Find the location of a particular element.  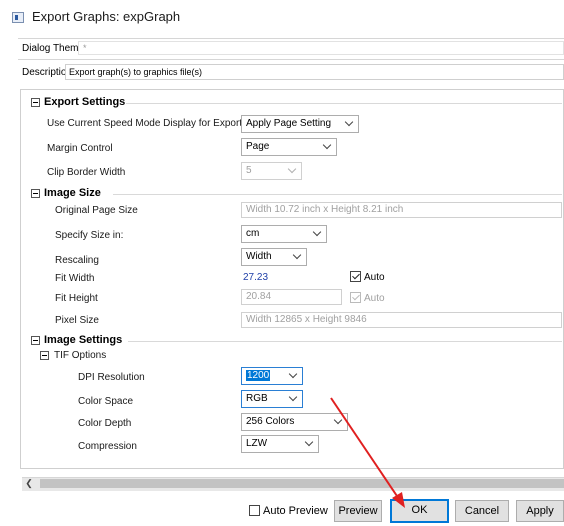

fit-width-auto-checkbox is located at coordinates (355, 276).